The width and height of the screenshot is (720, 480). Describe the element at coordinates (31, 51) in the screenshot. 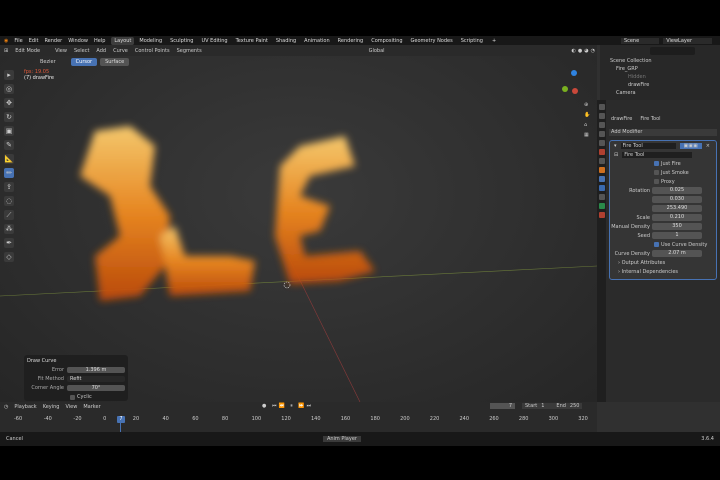

I see `mode-selector: Edit Mode` at that location.